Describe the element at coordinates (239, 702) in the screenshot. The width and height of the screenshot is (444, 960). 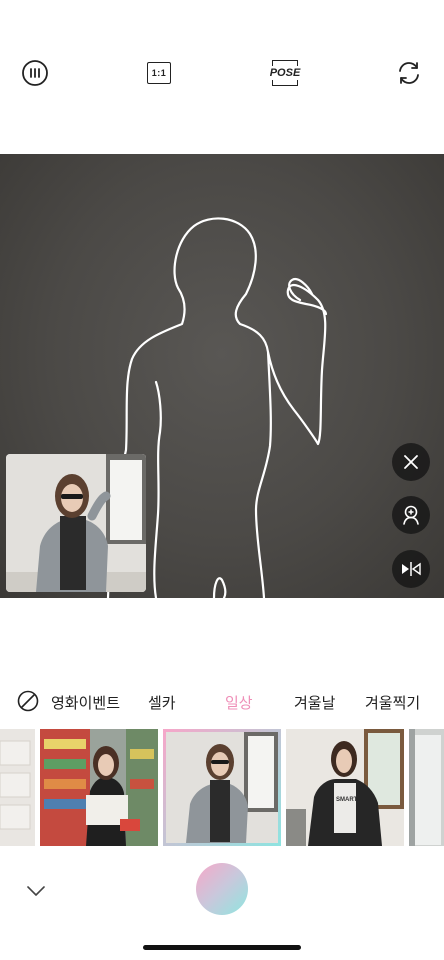
I see `category-tab-daily: 일상` at that location.